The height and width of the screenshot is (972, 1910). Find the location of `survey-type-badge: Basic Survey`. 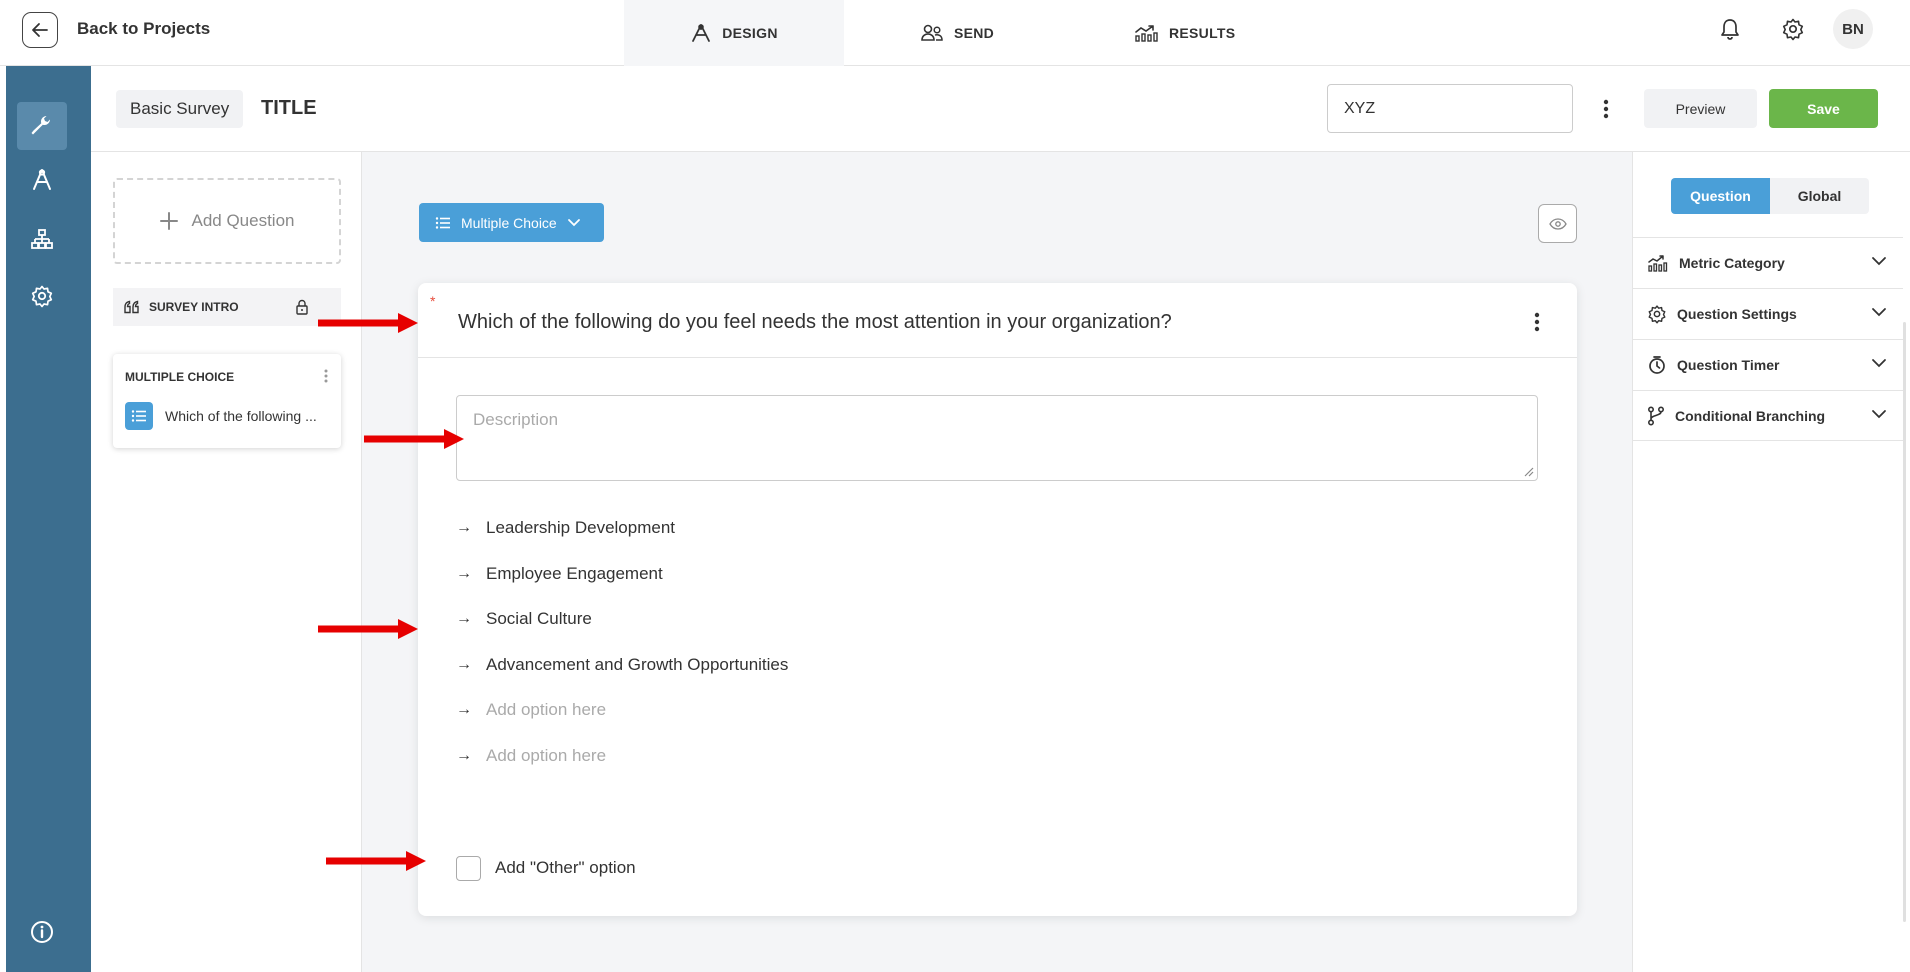

survey-type-badge: Basic Survey is located at coordinates (180, 109).